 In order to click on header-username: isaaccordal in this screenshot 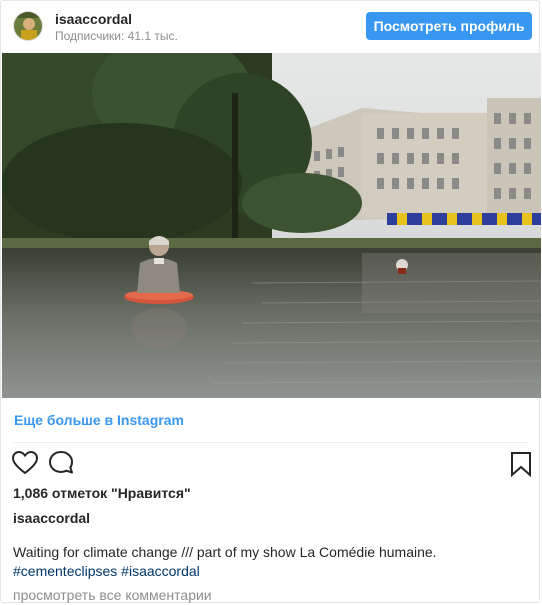, I will do `click(93, 19)`.